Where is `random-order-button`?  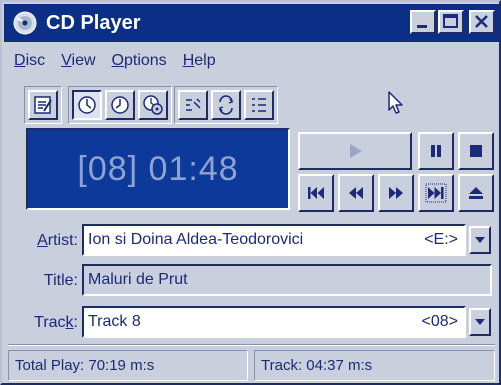 random-order-button is located at coordinates (193, 105).